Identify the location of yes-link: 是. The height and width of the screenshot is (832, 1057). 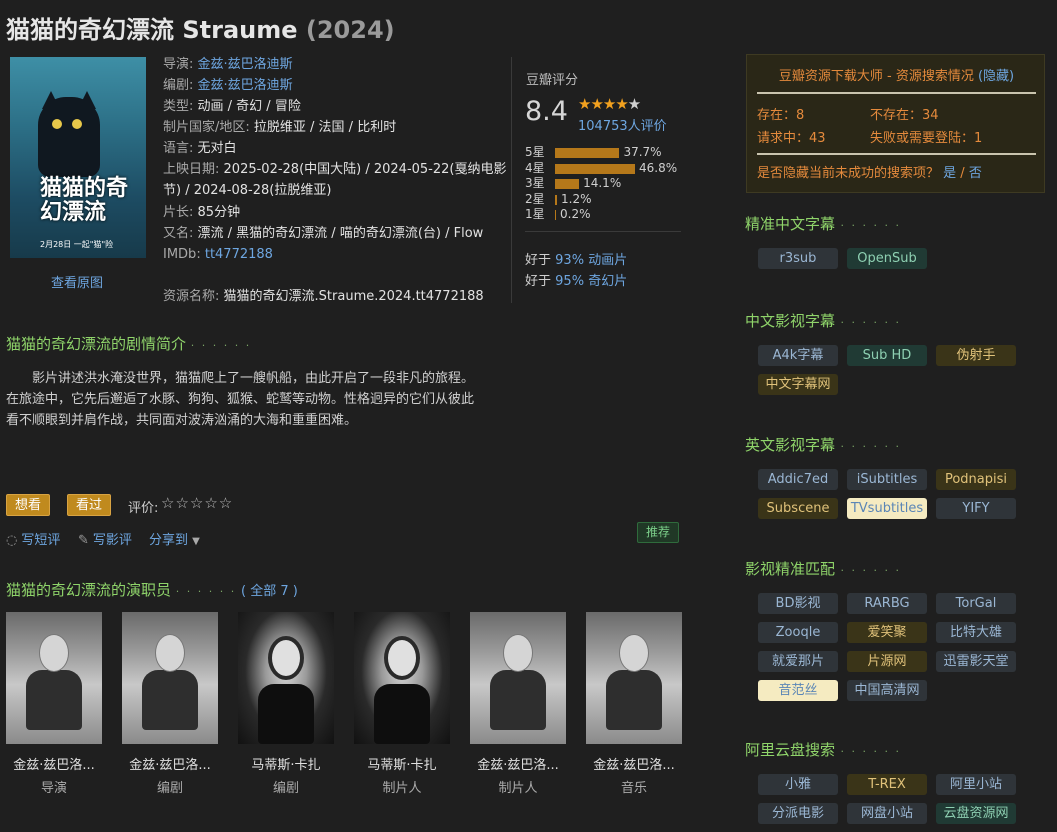
(949, 173).